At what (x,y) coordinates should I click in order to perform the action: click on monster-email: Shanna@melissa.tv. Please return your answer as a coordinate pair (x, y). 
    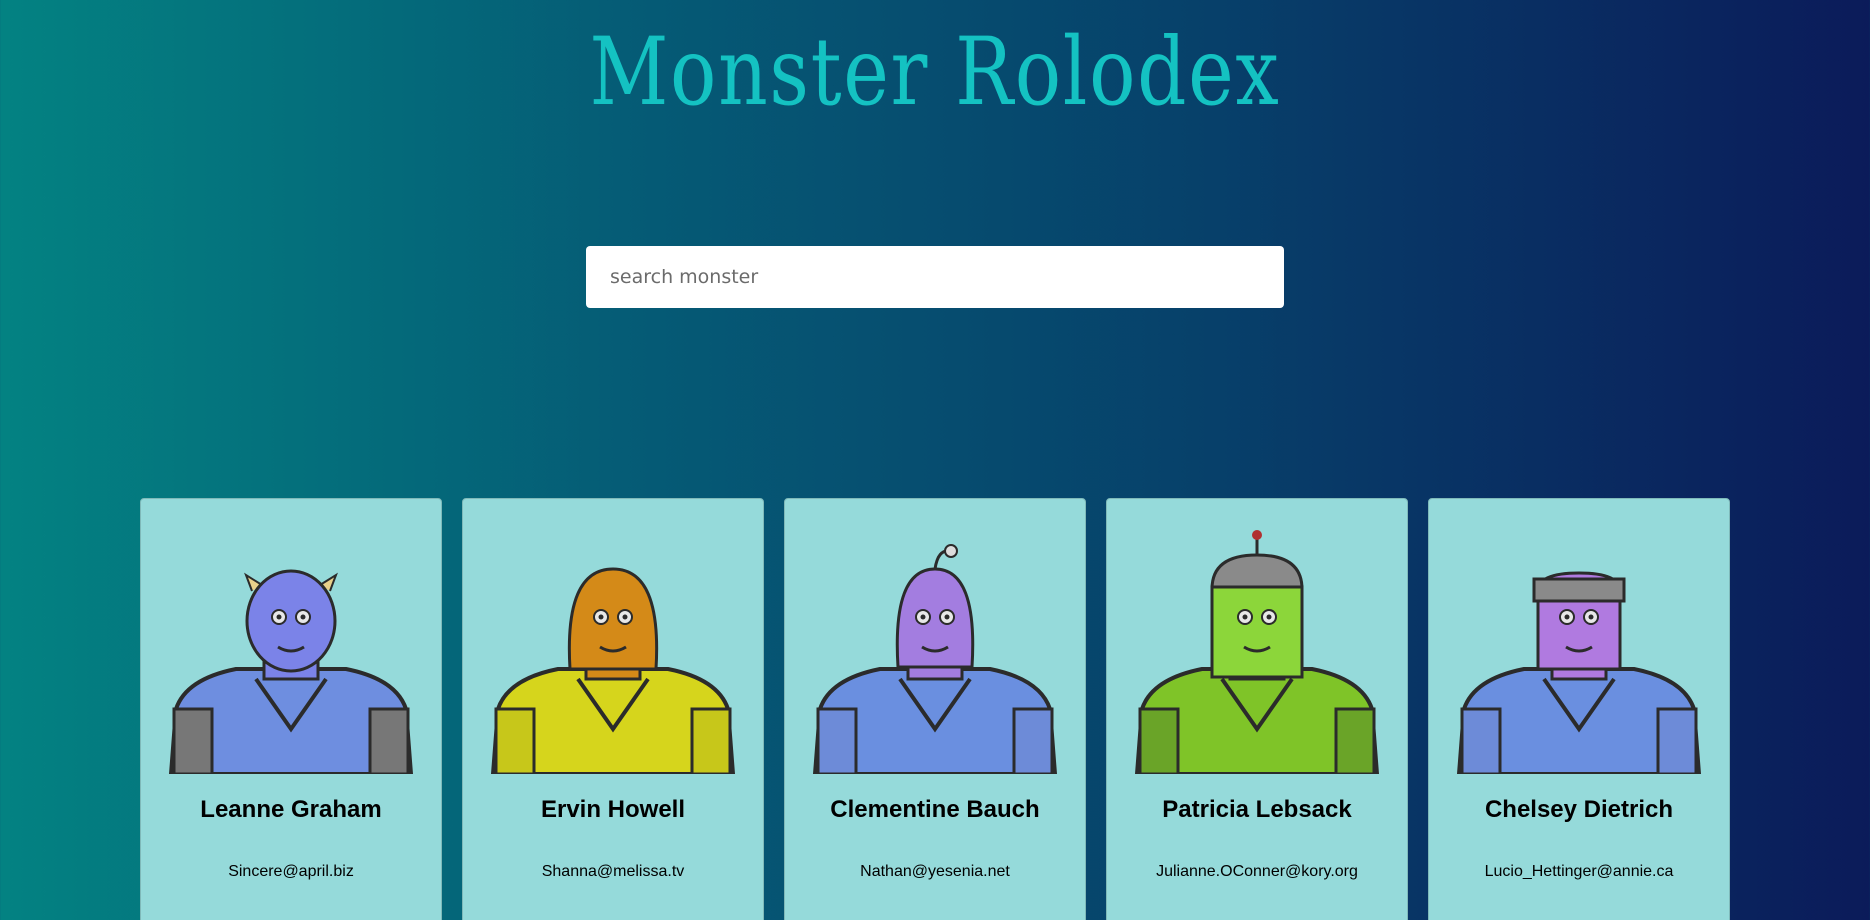
    Looking at the image, I should click on (613, 871).